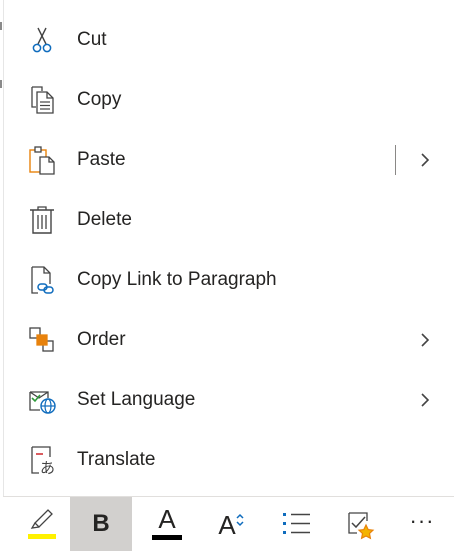 This screenshot has height=551, width=454. Describe the element at coordinates (228, 100) in the screenshot. I see `menu-item-copy: Copy` at that location.